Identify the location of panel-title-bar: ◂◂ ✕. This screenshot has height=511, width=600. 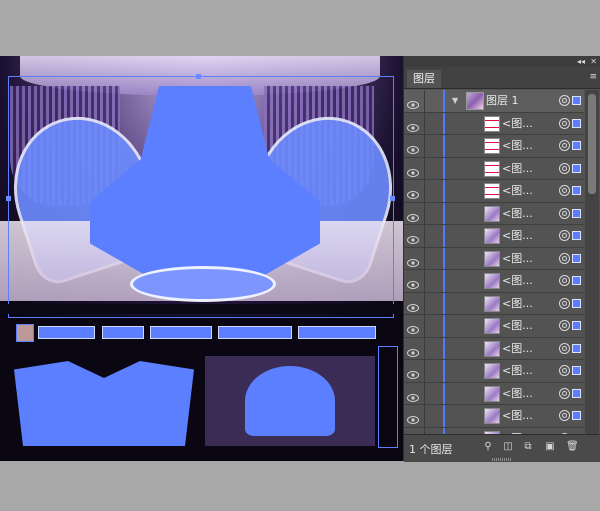
(502, 61).